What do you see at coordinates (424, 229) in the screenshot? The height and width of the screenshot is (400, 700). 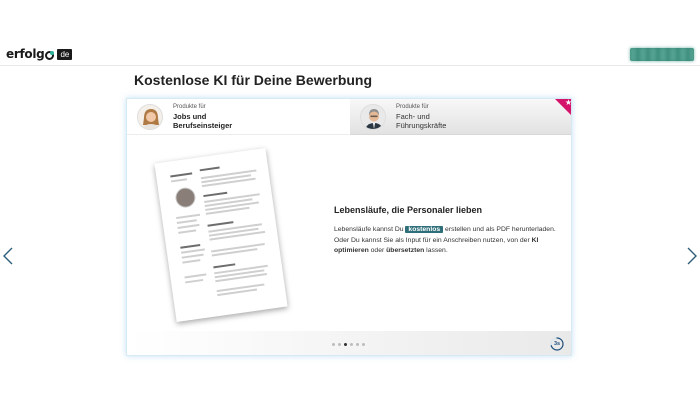 I see `highlight-badge: kostenlos` at bounding box center [424, 229].